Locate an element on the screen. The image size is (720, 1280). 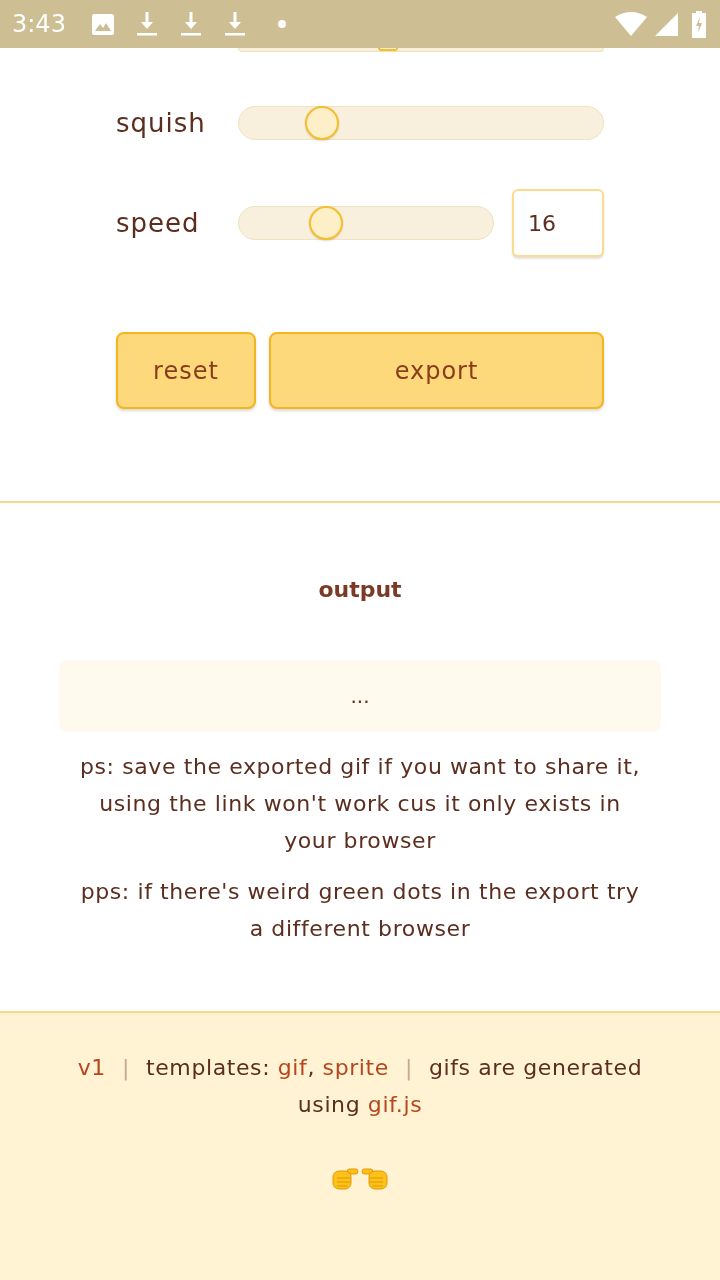
note-text: pps: if there's weird green dots in the export try a different browser is located at coordinates (360, 910).